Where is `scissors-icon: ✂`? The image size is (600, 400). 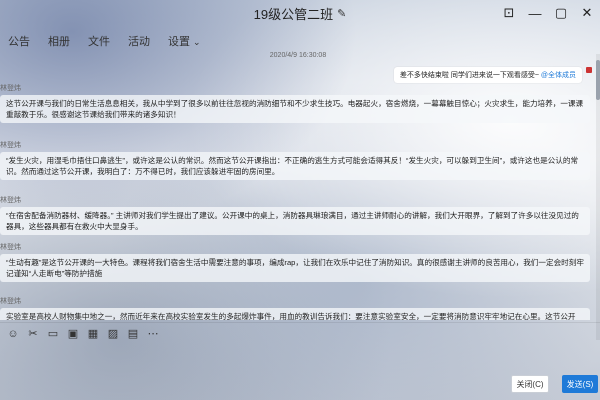 scissors-icon: ✂ is located at coordinates (33, 334).